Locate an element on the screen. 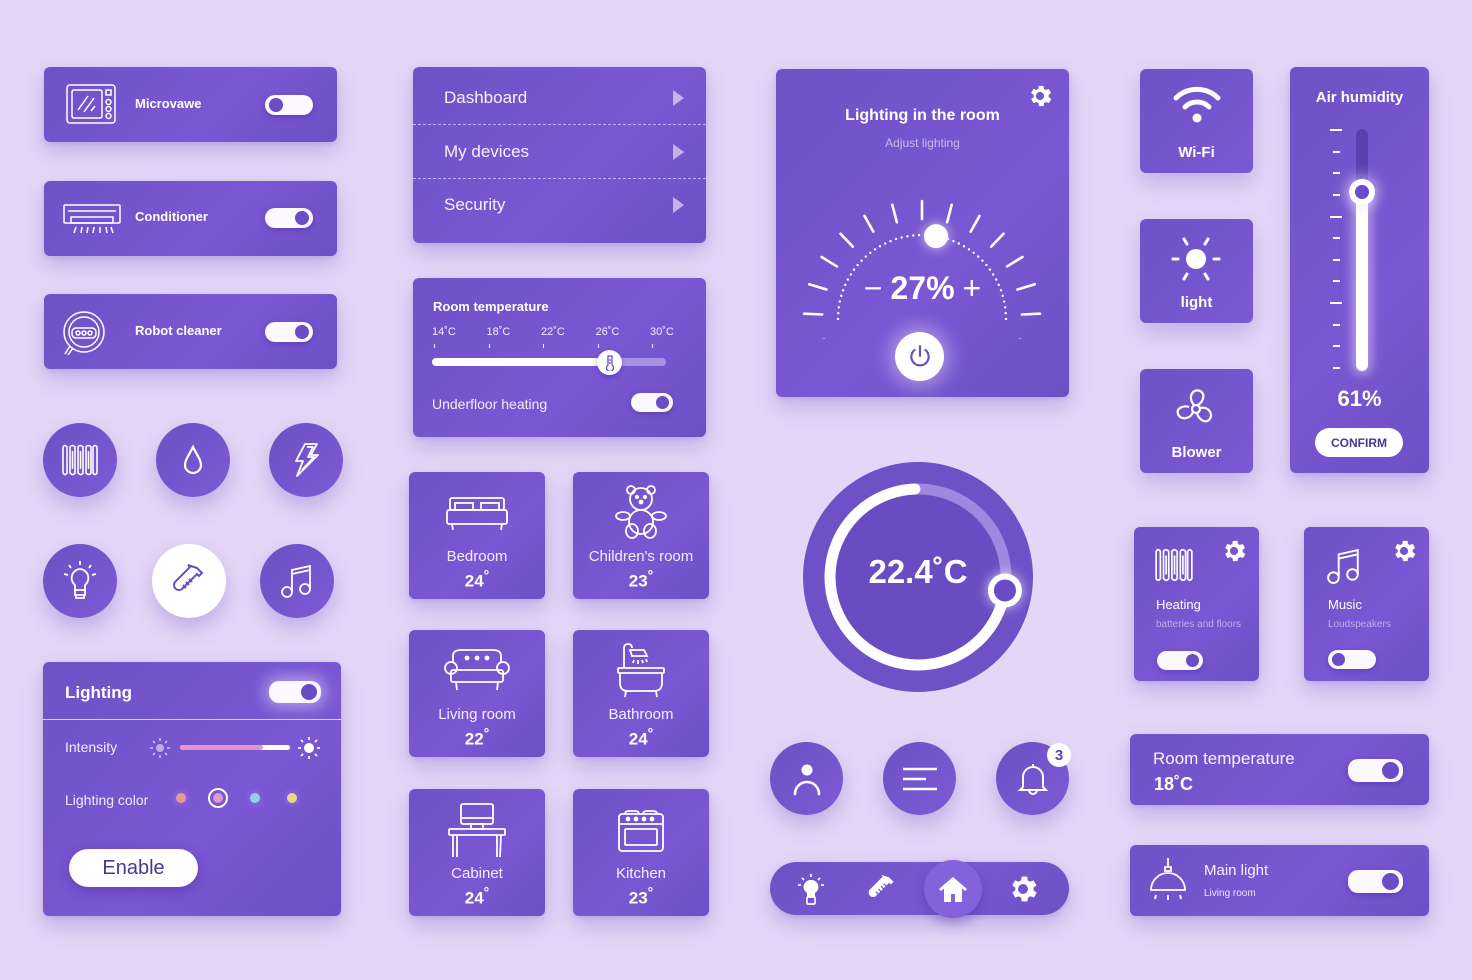 This screenshot has width=1472, height=980. nav-menu: Dashboard My devices Security is located at coordinates (559, 155).